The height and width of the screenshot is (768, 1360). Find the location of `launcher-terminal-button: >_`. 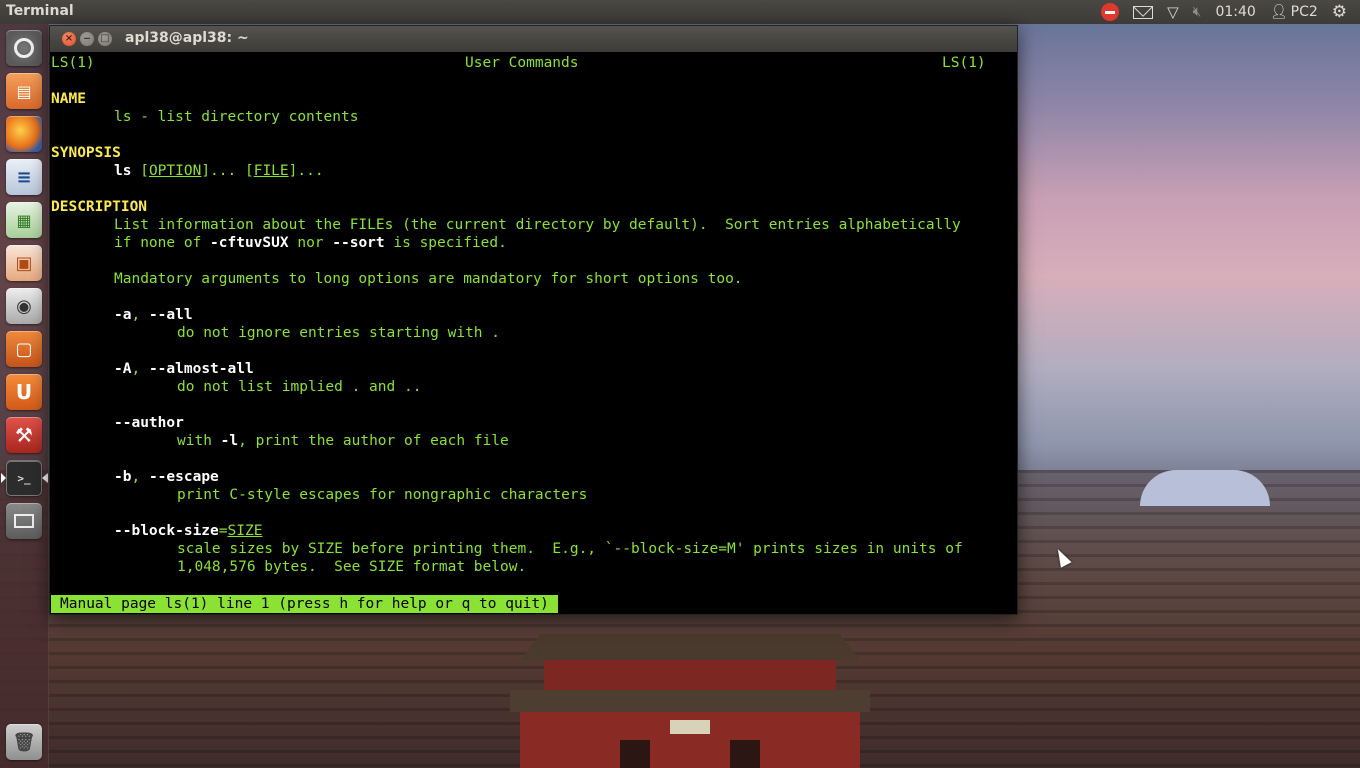

launcher-terminal-button: >_ is located at coordinates (24, 478).